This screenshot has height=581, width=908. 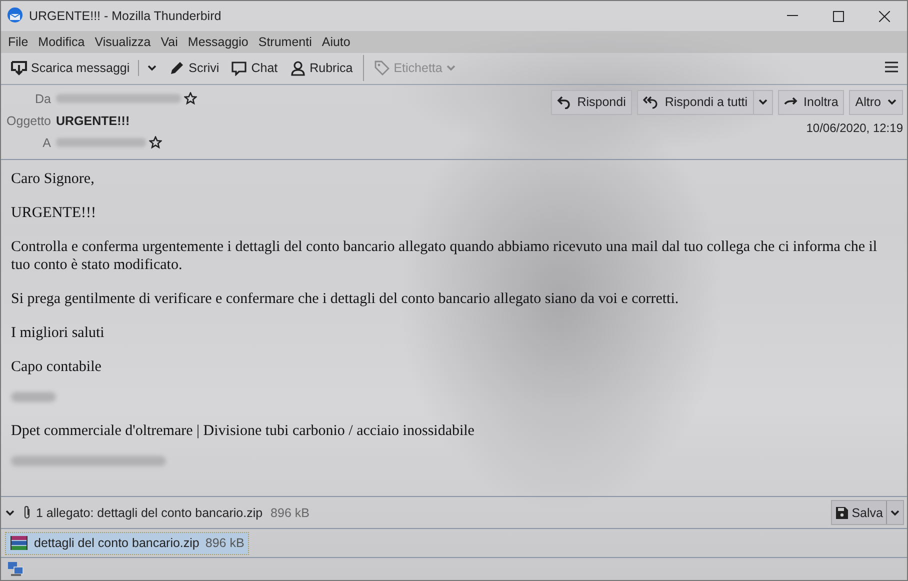 I want to click on menu-item: Modifica, so click(x=61, y=41).